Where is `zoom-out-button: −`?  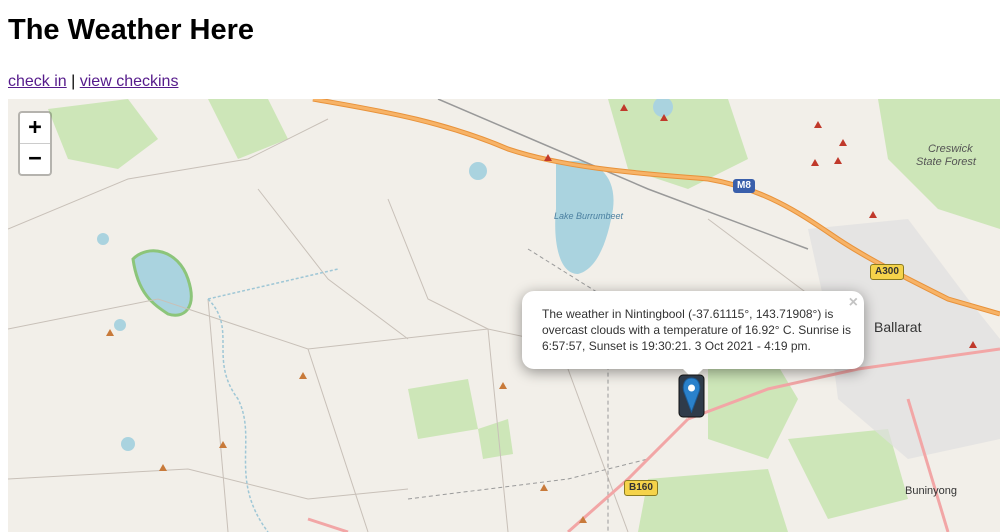 zoom-out-button: − is located at coordinates (35, 159).